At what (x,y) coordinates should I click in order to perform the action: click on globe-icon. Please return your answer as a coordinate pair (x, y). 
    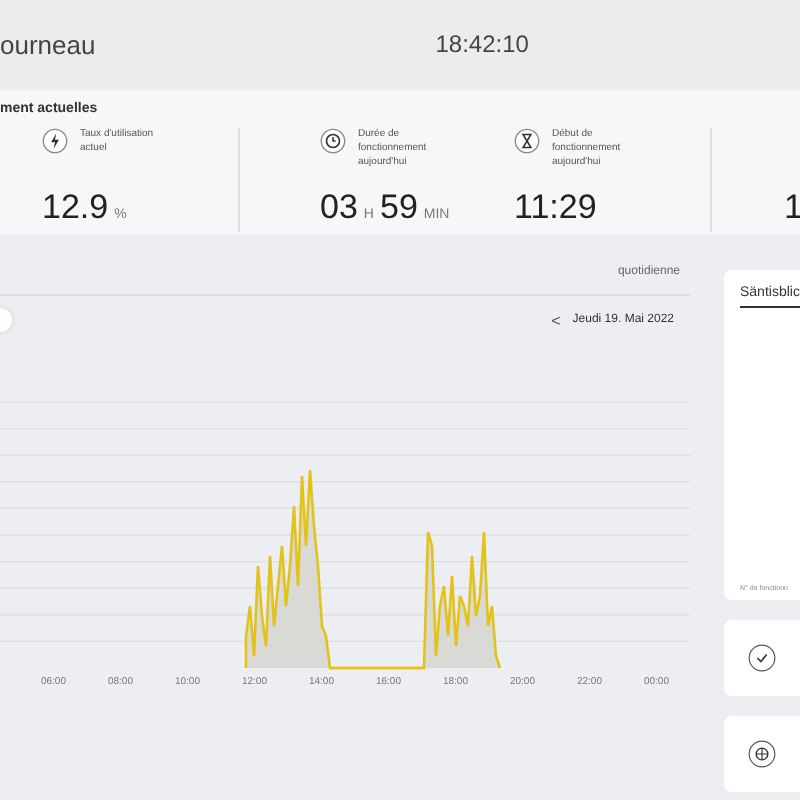
    Looking at the image, I should click on (762, 754).